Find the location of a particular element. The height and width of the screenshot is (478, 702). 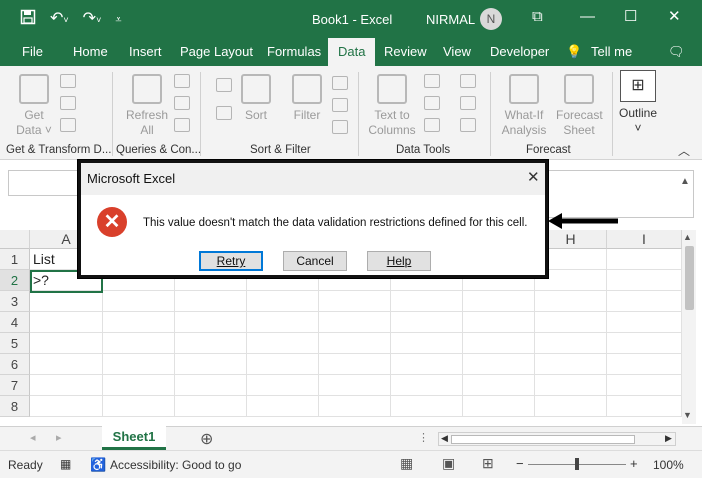

advanced-filter-icon is located at coordinates (340, 127).